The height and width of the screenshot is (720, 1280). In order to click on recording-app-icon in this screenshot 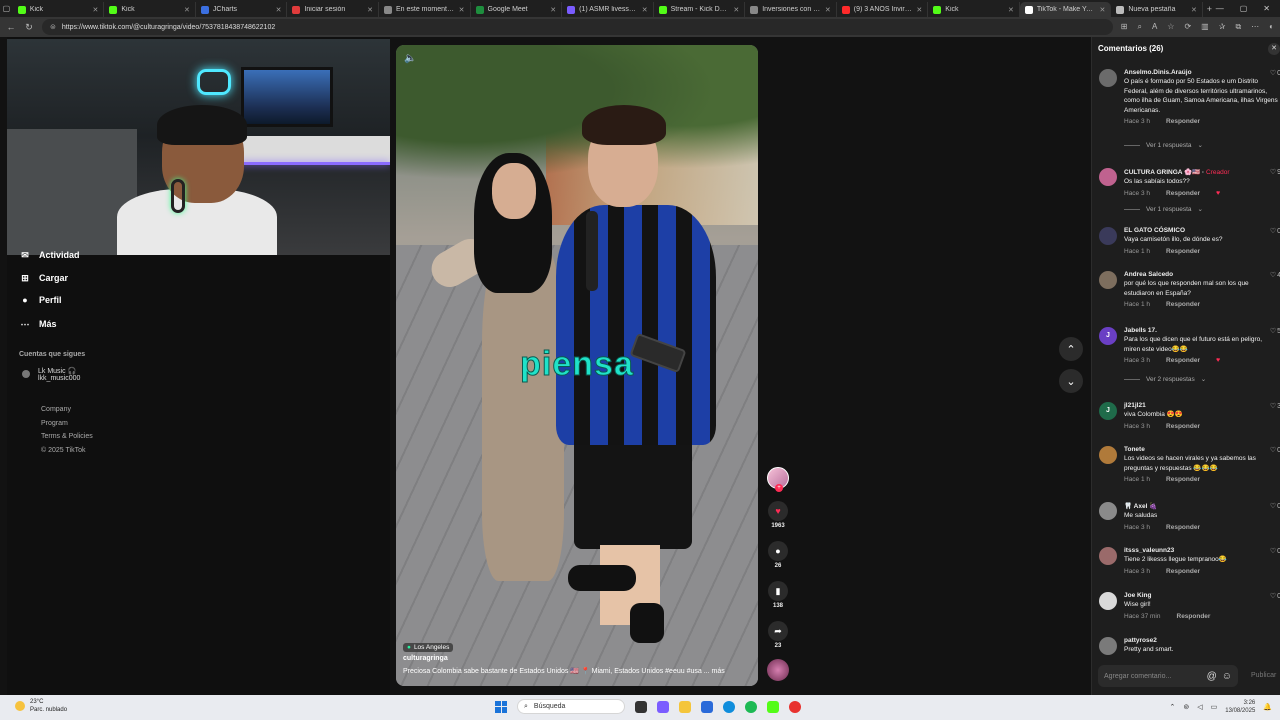, I will do `click(795, 706)`.